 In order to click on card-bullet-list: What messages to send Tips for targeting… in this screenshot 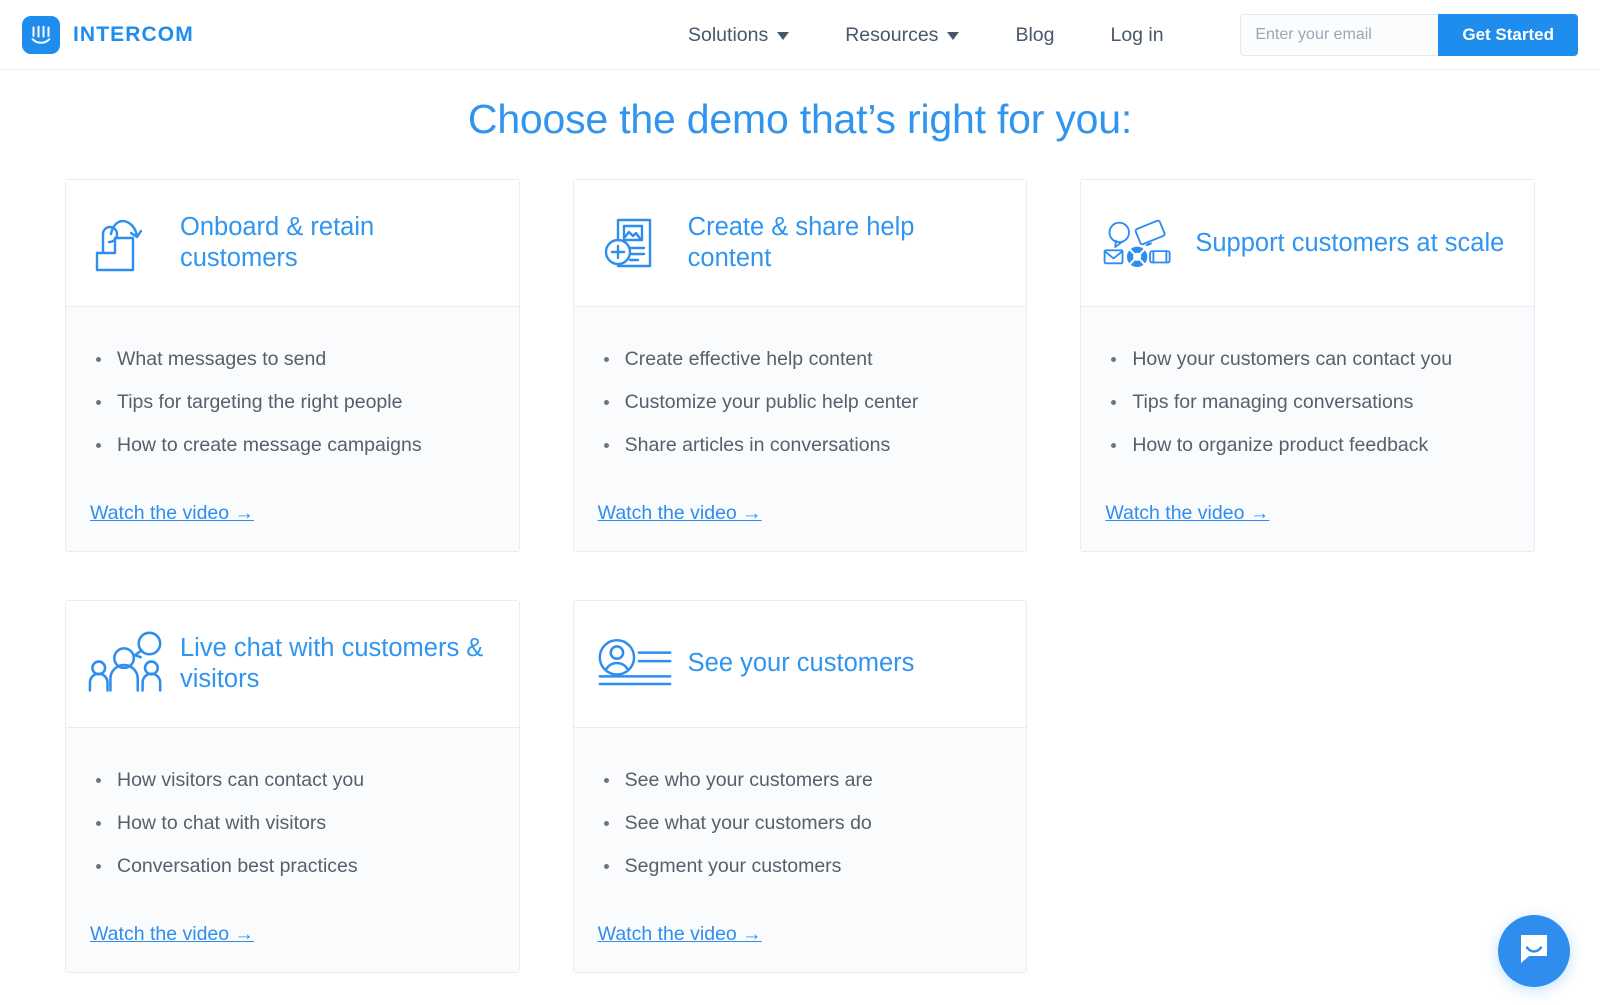, I will do `click(292, 402)`.